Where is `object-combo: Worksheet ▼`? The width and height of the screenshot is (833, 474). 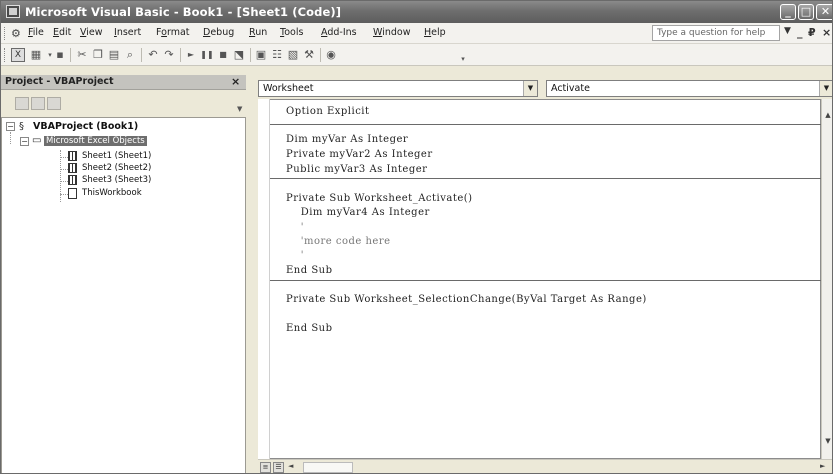
object-combo: Worksheet ▼ is located at coordinates (398, 88).